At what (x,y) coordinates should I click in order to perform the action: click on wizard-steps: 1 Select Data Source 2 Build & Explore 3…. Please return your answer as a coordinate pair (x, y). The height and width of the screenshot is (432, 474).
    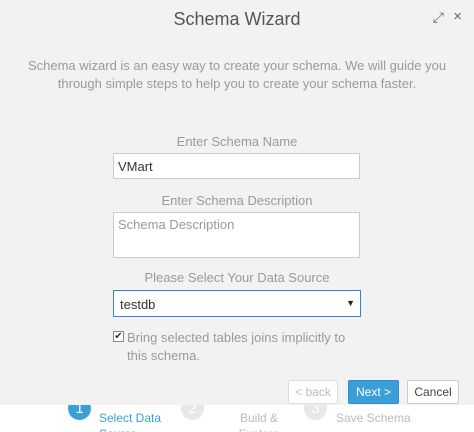
    Looking at the image, I should click on (237, 418).